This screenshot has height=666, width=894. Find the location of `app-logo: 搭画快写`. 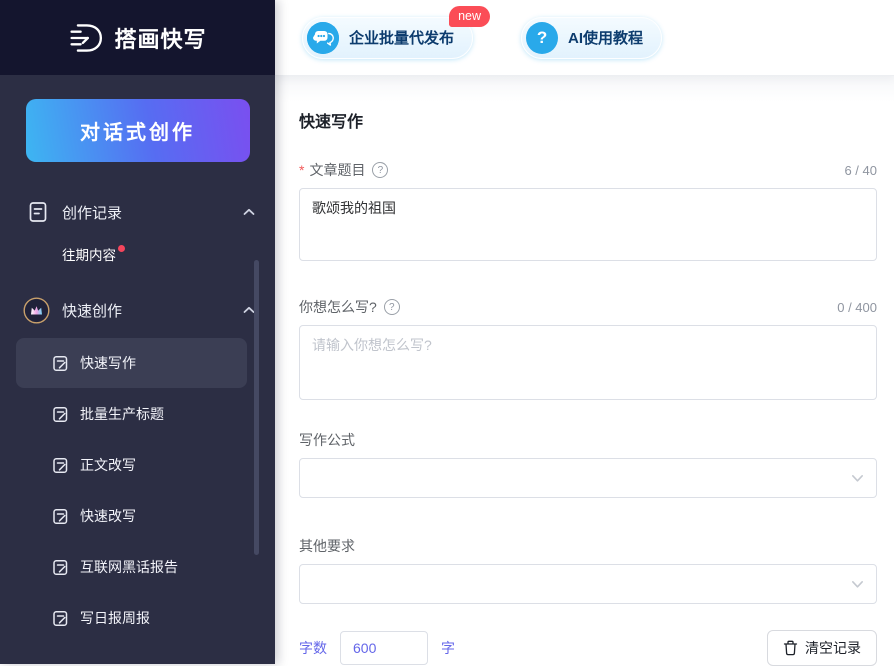

app-logo: 搭画快写 is located at coordinates (137, 37).